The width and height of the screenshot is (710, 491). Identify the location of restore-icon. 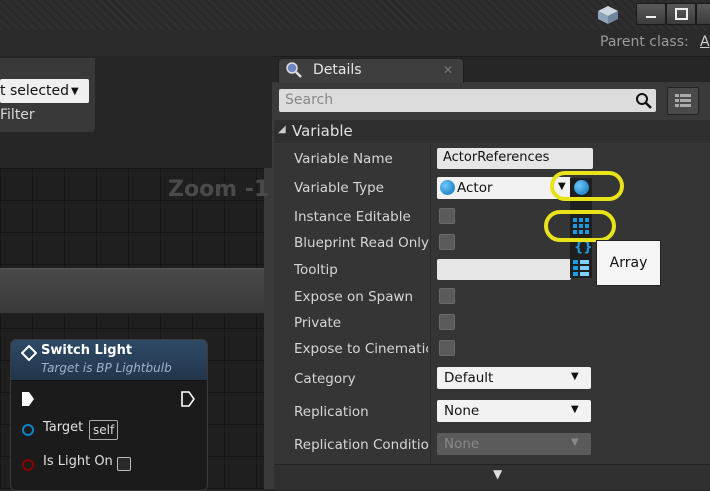
(681, 14).